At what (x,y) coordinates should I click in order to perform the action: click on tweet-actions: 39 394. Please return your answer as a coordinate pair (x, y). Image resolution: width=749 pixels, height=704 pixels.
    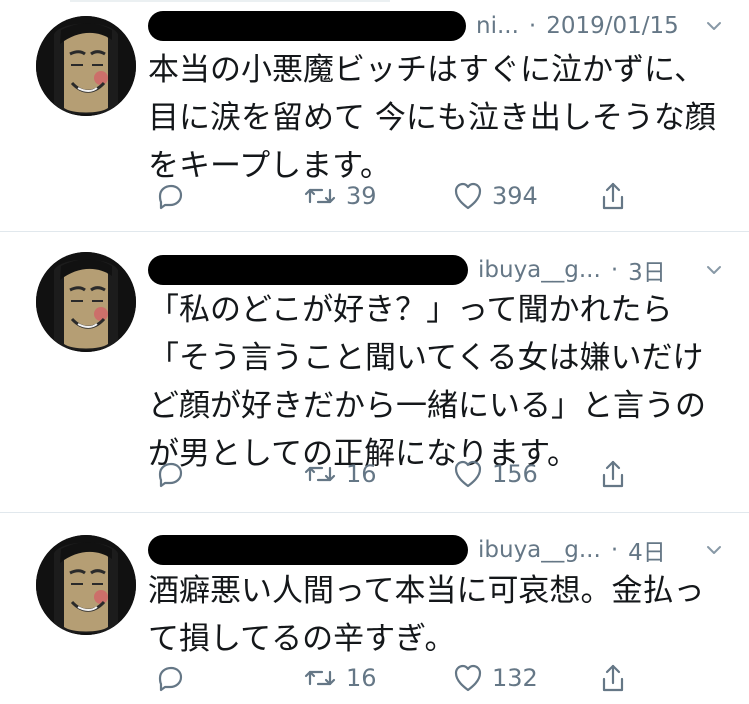
    Looking at the image, I should click on (404, 196).